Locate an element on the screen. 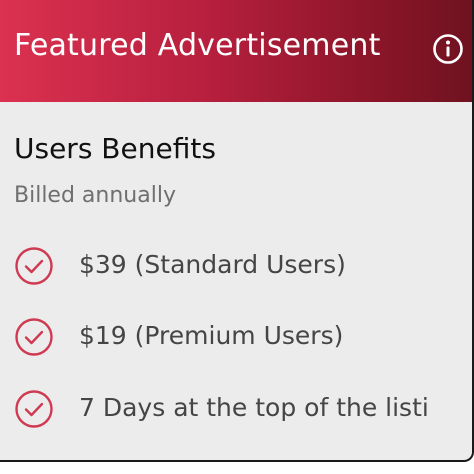 This screenshot has height=474, width=474. header-title: Featured Advertisement is located at coordinates (197, 45).